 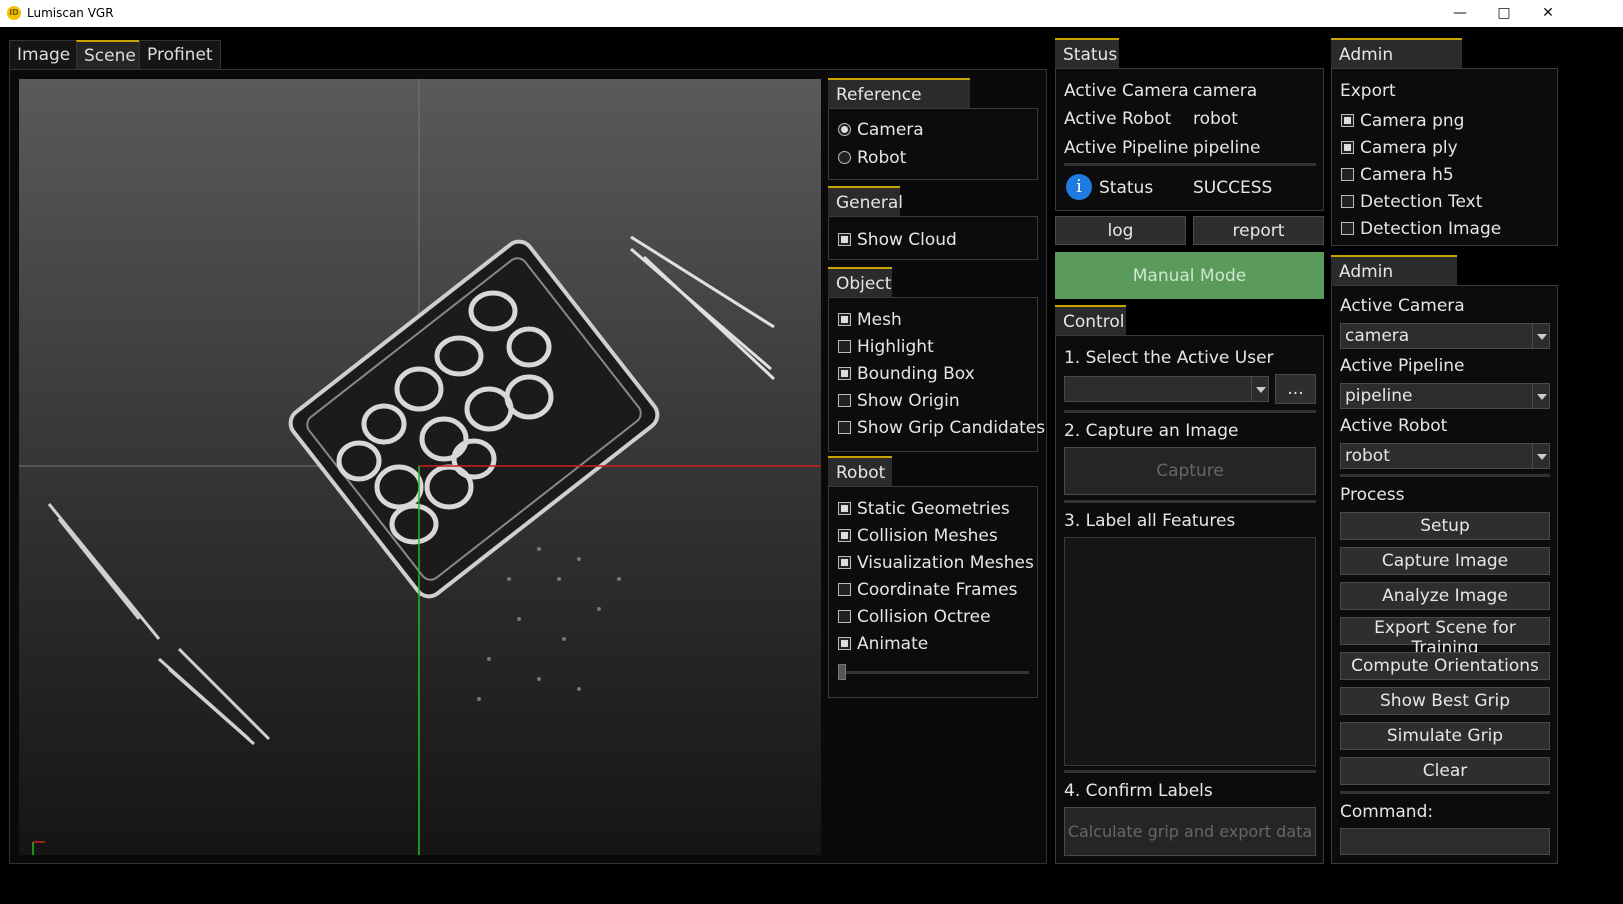 I want to click on admin-robot-combo: robot, so click(x=1445, y=456).